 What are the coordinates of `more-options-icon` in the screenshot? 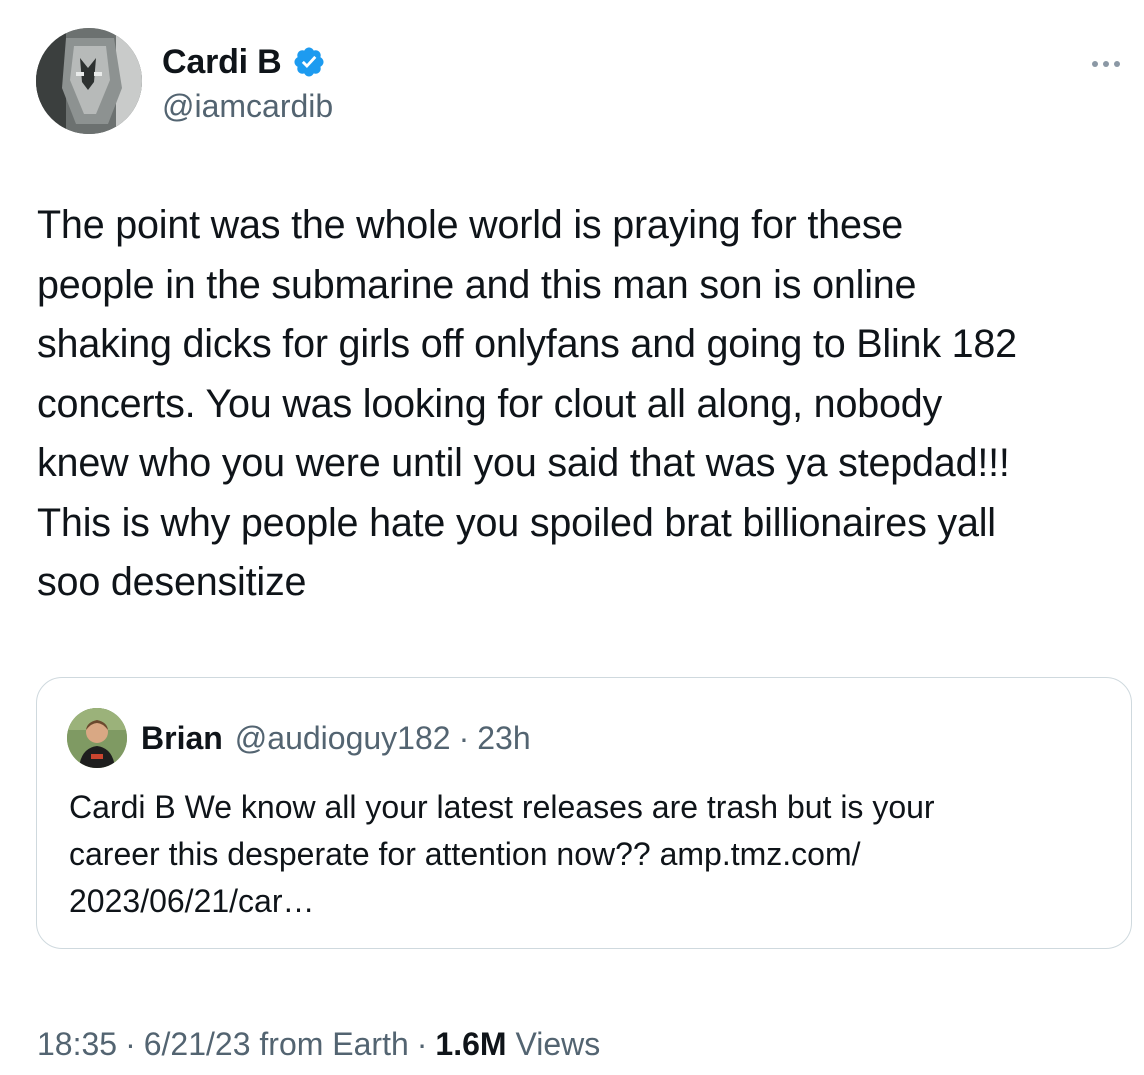 It's located at (1106, 64).